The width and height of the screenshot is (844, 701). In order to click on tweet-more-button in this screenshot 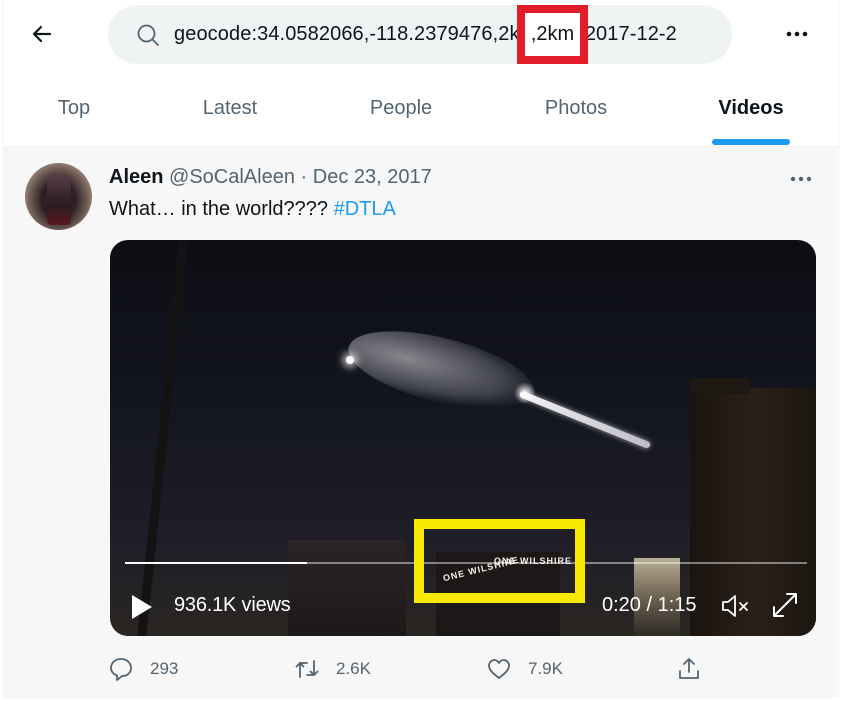, I will do `click(801, 179)`.